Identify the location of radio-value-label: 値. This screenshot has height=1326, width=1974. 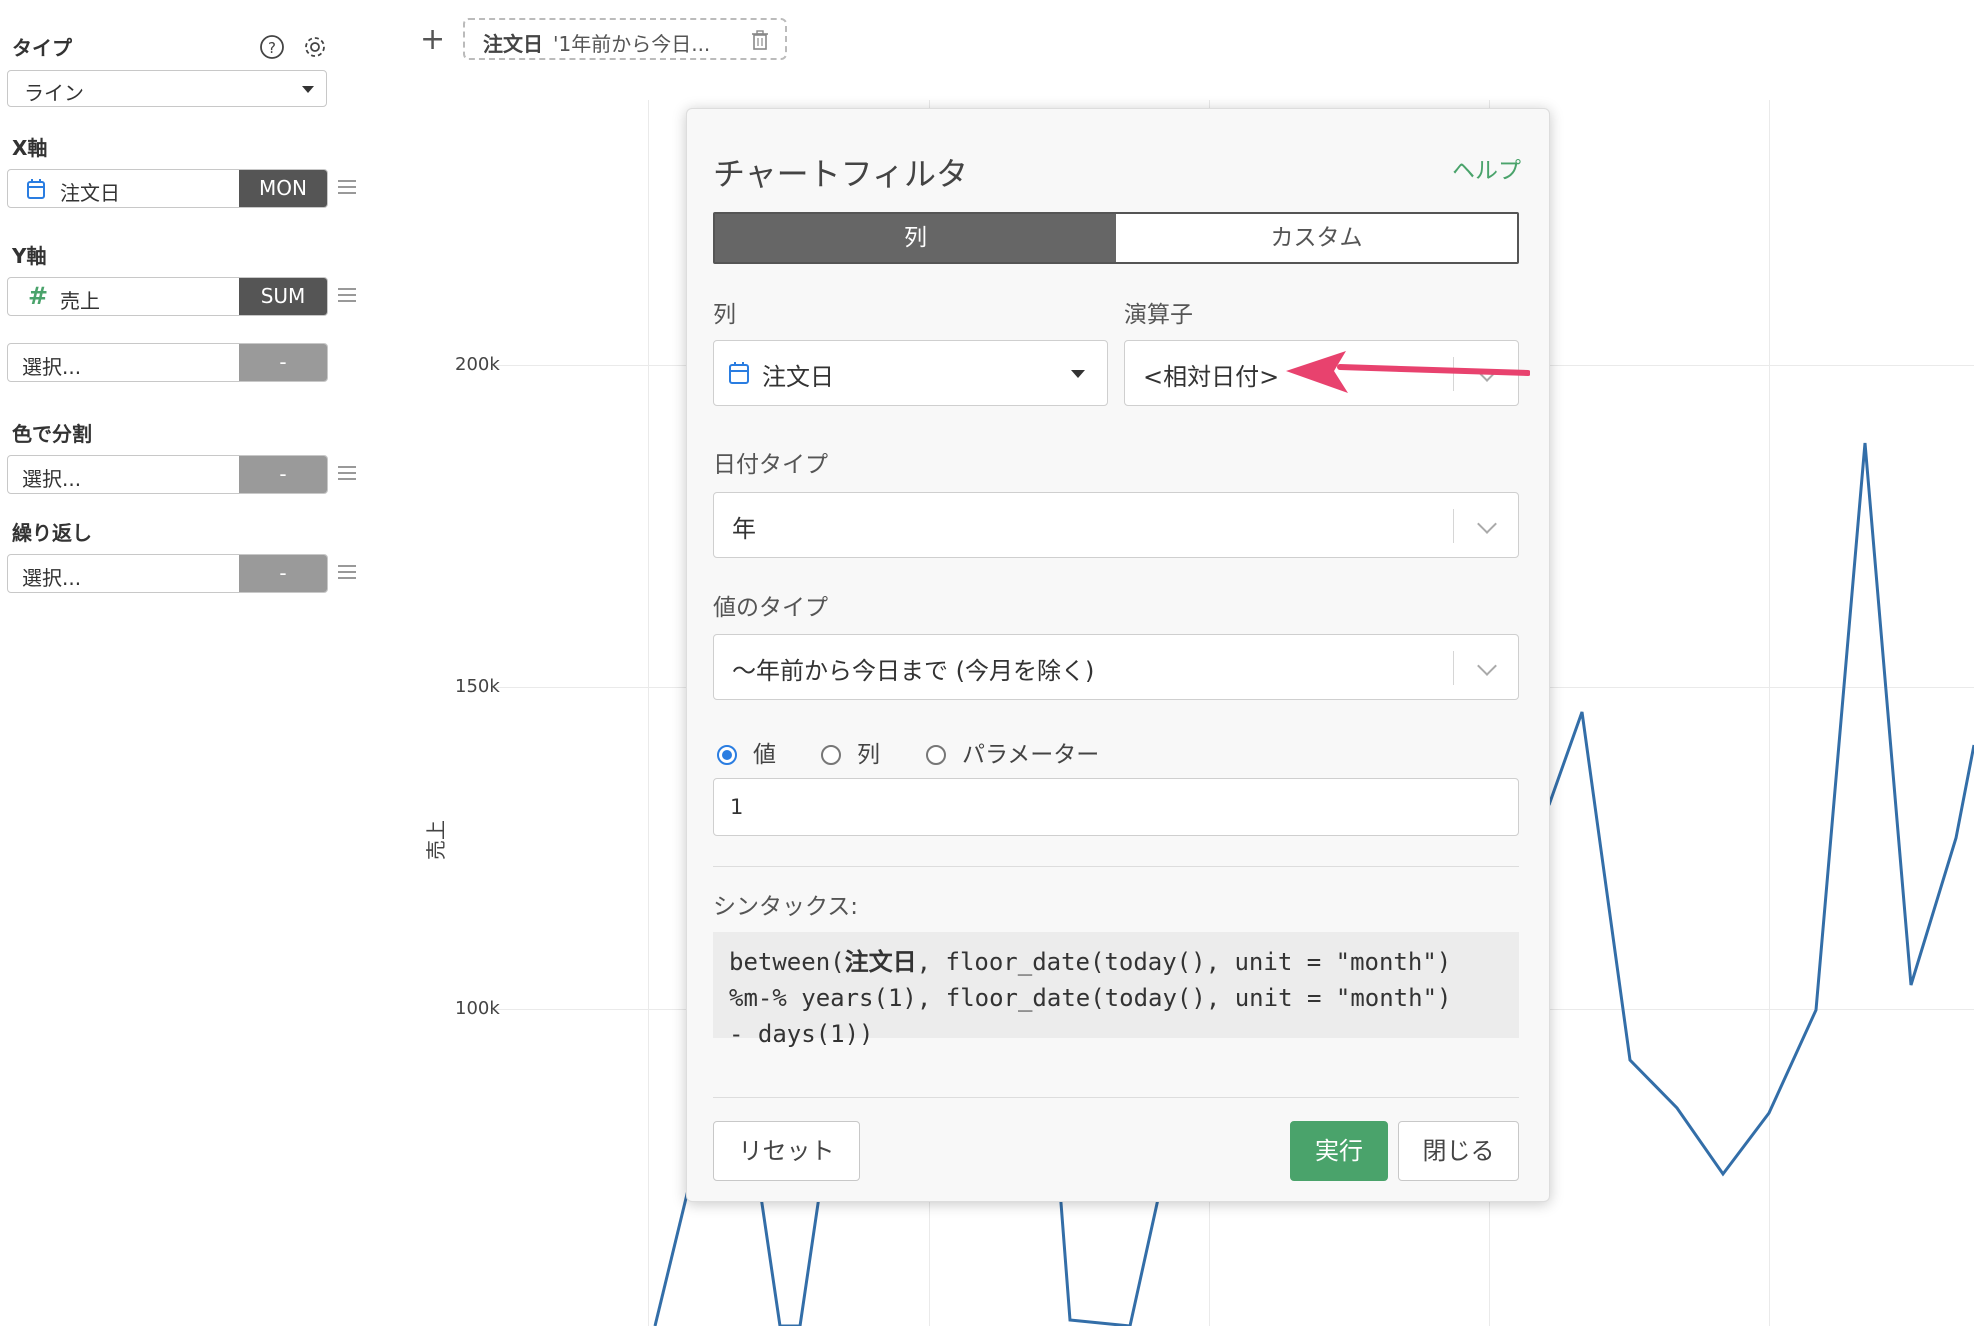
(764, 755).